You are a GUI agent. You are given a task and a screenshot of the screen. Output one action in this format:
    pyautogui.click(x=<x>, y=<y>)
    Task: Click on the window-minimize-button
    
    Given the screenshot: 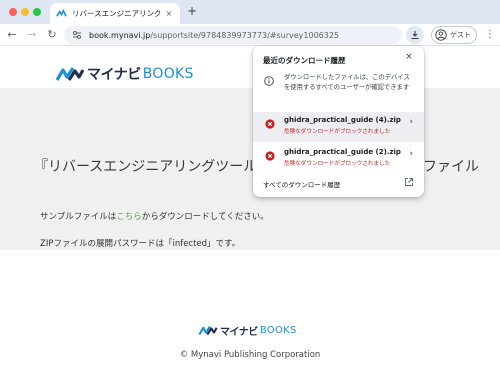 What is the action you would take?
    pyautogui.click(x=25, y=12)
    